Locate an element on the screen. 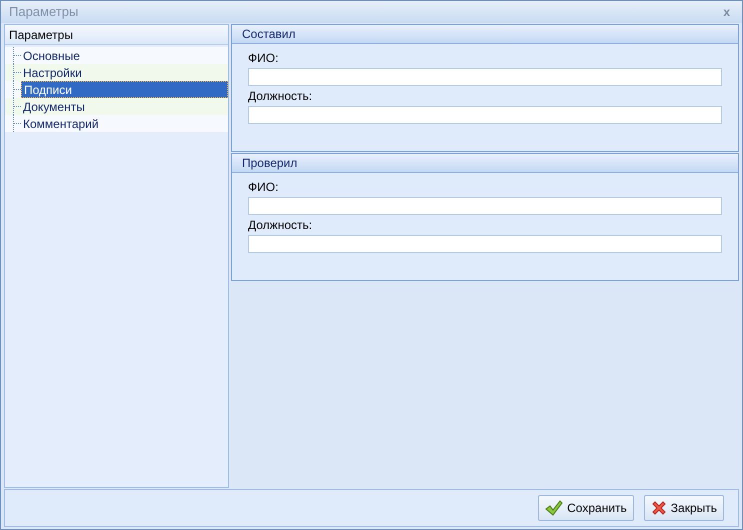 The width and height of the screenshot is (743, 530). close-icon is located at coordinates (658, 508).